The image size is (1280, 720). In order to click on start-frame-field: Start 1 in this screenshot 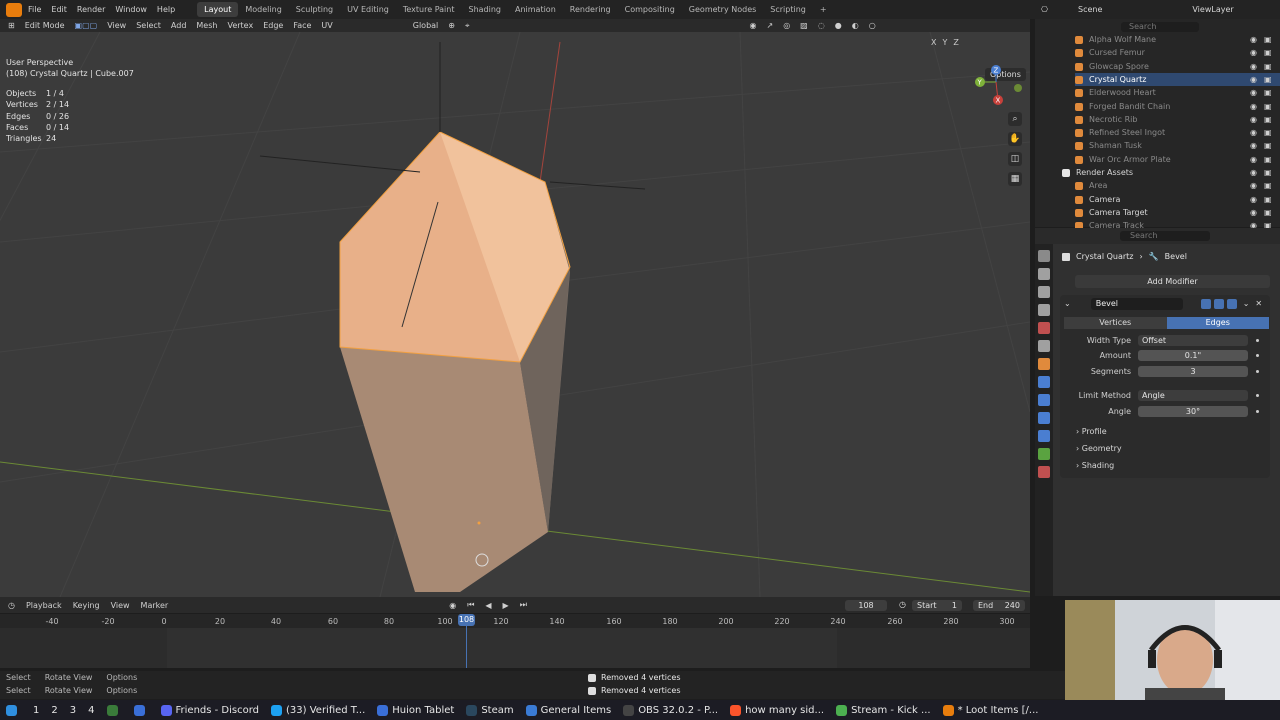, I will do `click(937, 605)`.